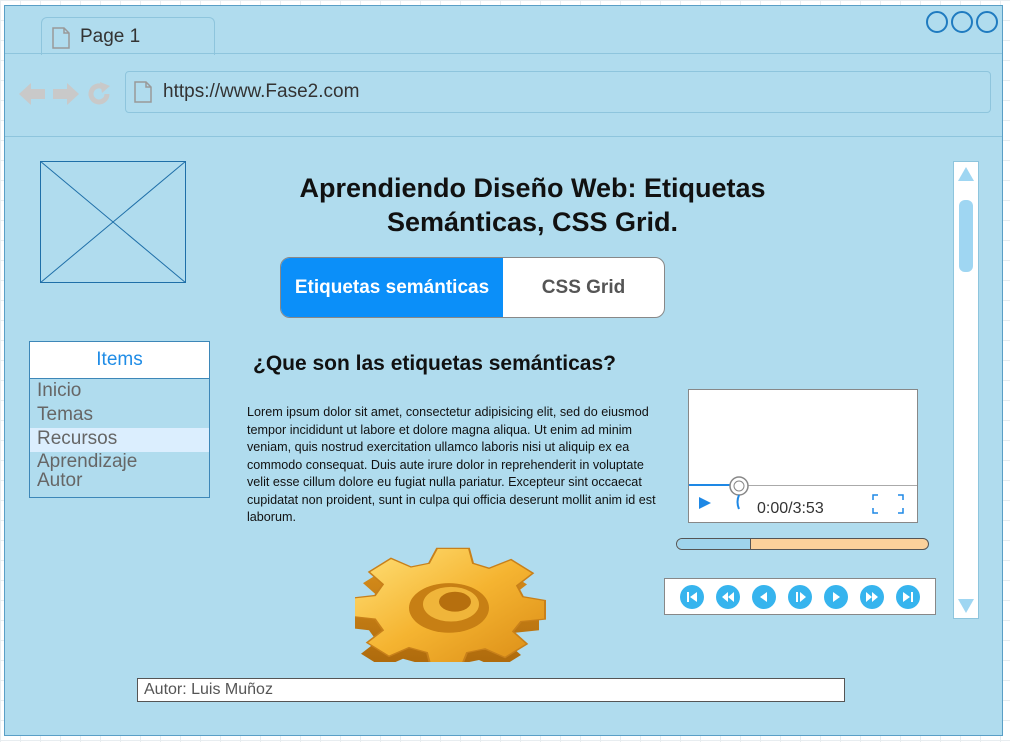 Image resolution: width=1010 pixels, height=742 pixels. Describe the element at coordinates (583, 287) in the screenshot. I see `tab-css-grid: CSS Grid` at that location.